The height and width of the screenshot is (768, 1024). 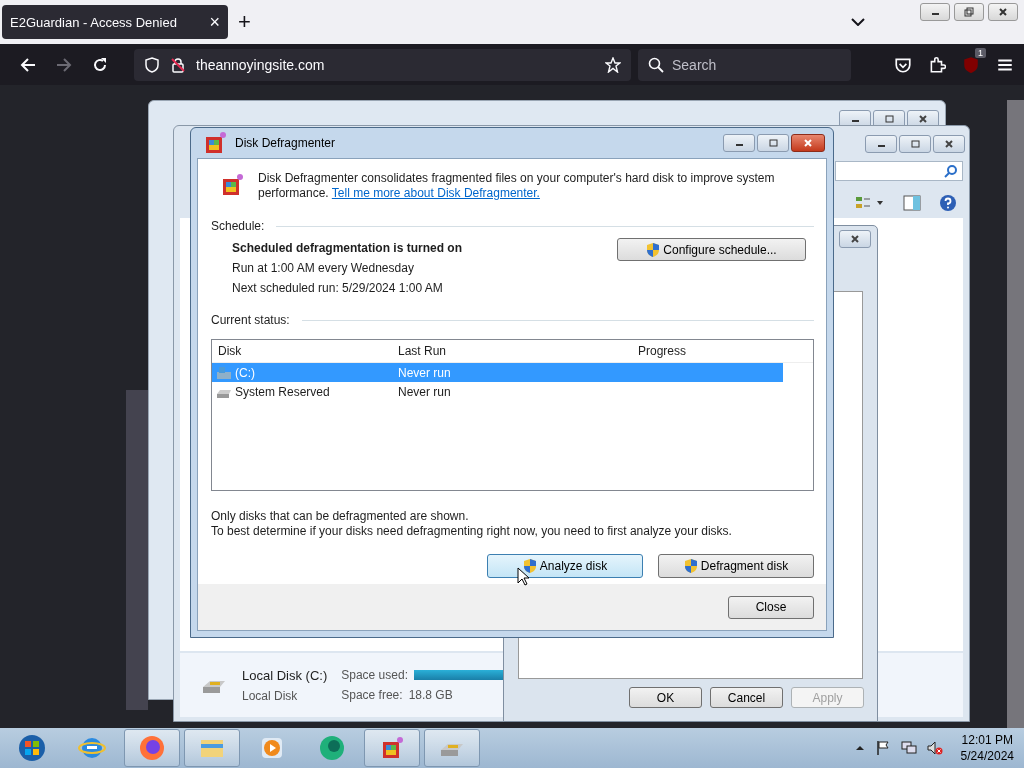 What do you see at coordinates (908, 748) in the screenshot?
I see `network-icon` at bounding box center [908, 748].